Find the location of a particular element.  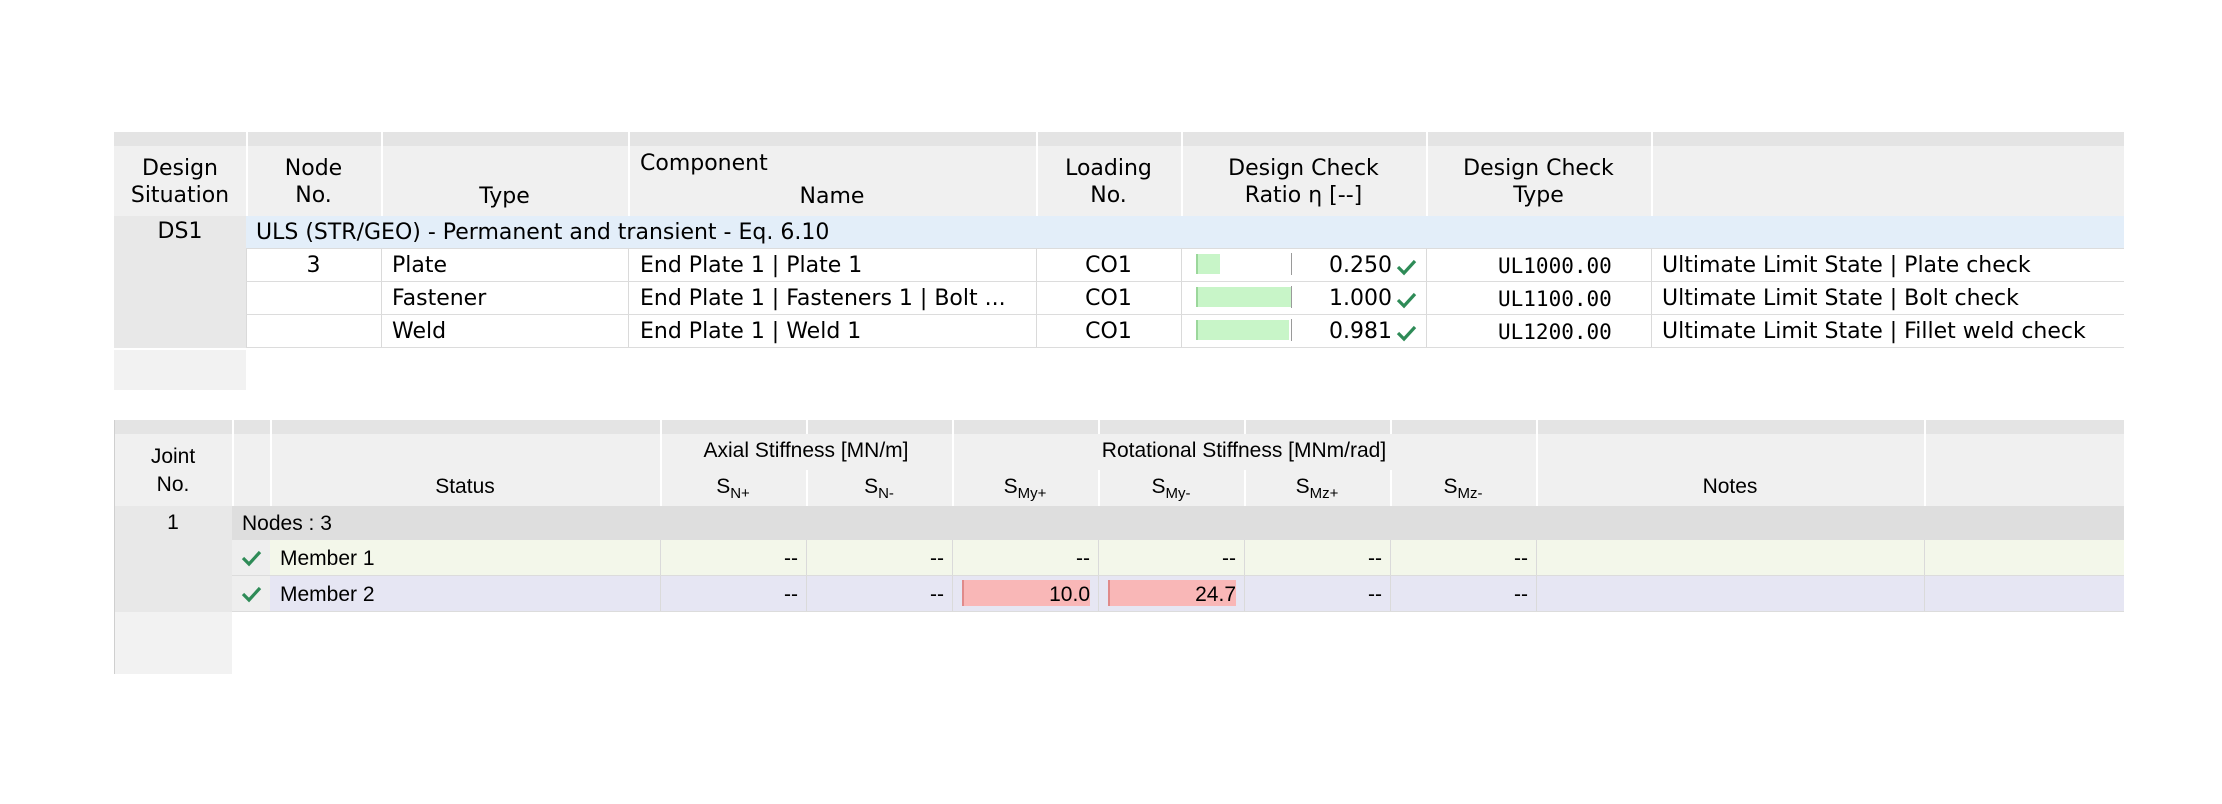

component-name: End Plate 1 | Plate 1 is located at coordinates (751, 265).